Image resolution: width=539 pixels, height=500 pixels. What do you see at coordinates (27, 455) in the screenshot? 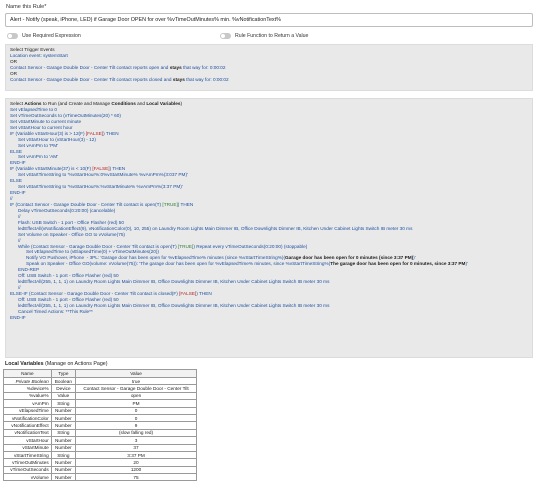
I see `variable-name-cell: vStartTimeString` at bounding box center [27, 455].